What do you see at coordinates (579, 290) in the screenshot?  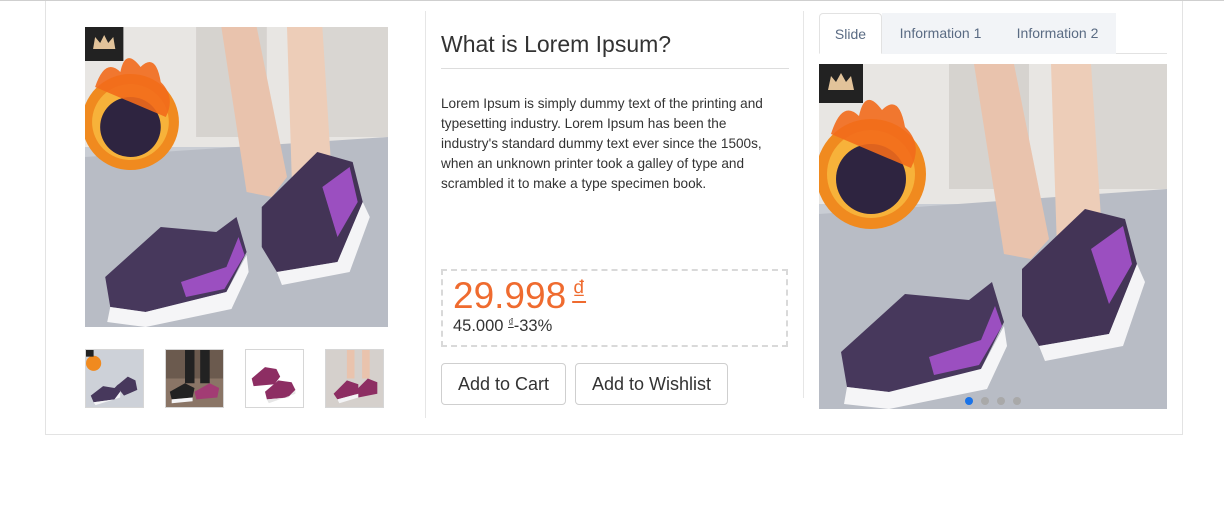 I see `currency-symbol: ₫` at bounding box center [579, 290].